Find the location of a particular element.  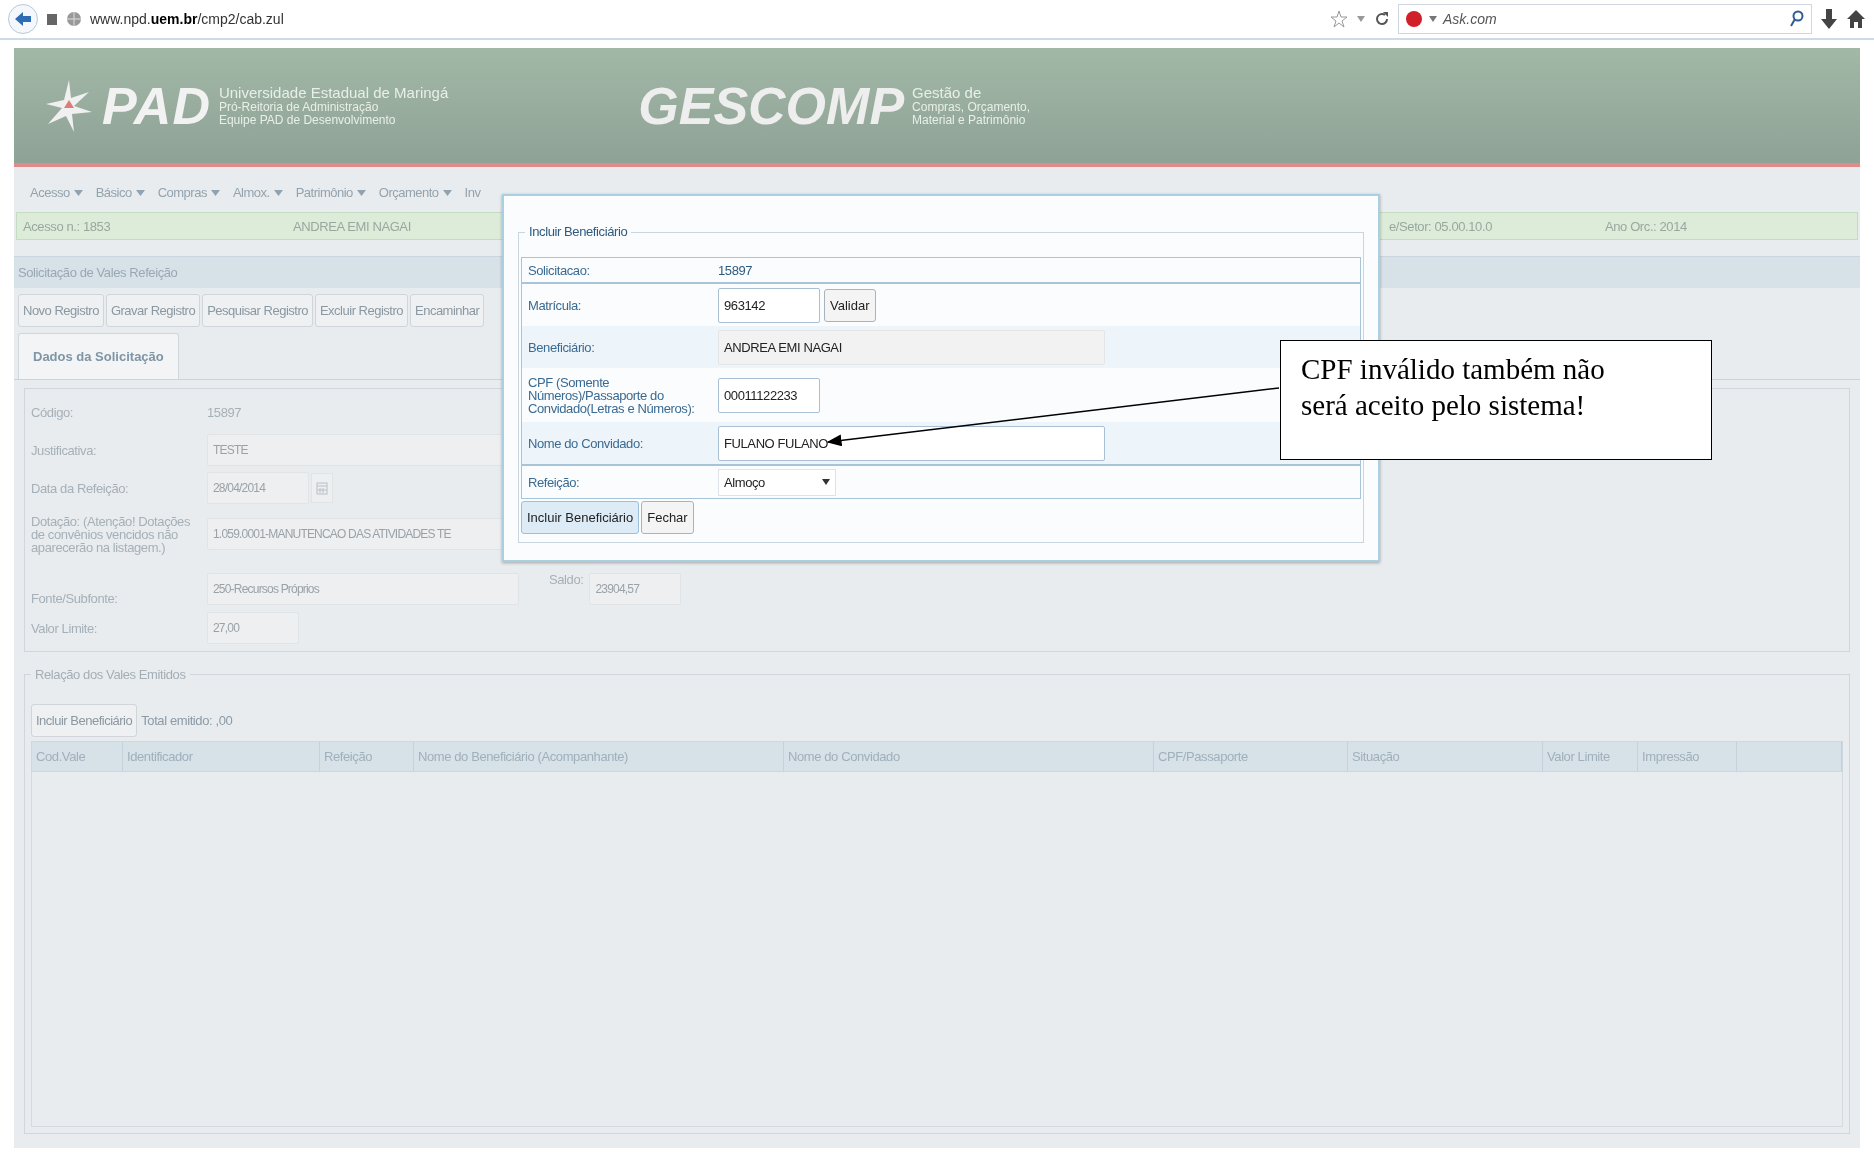

field-label: Refeição: is located at coordinates (554, 482).